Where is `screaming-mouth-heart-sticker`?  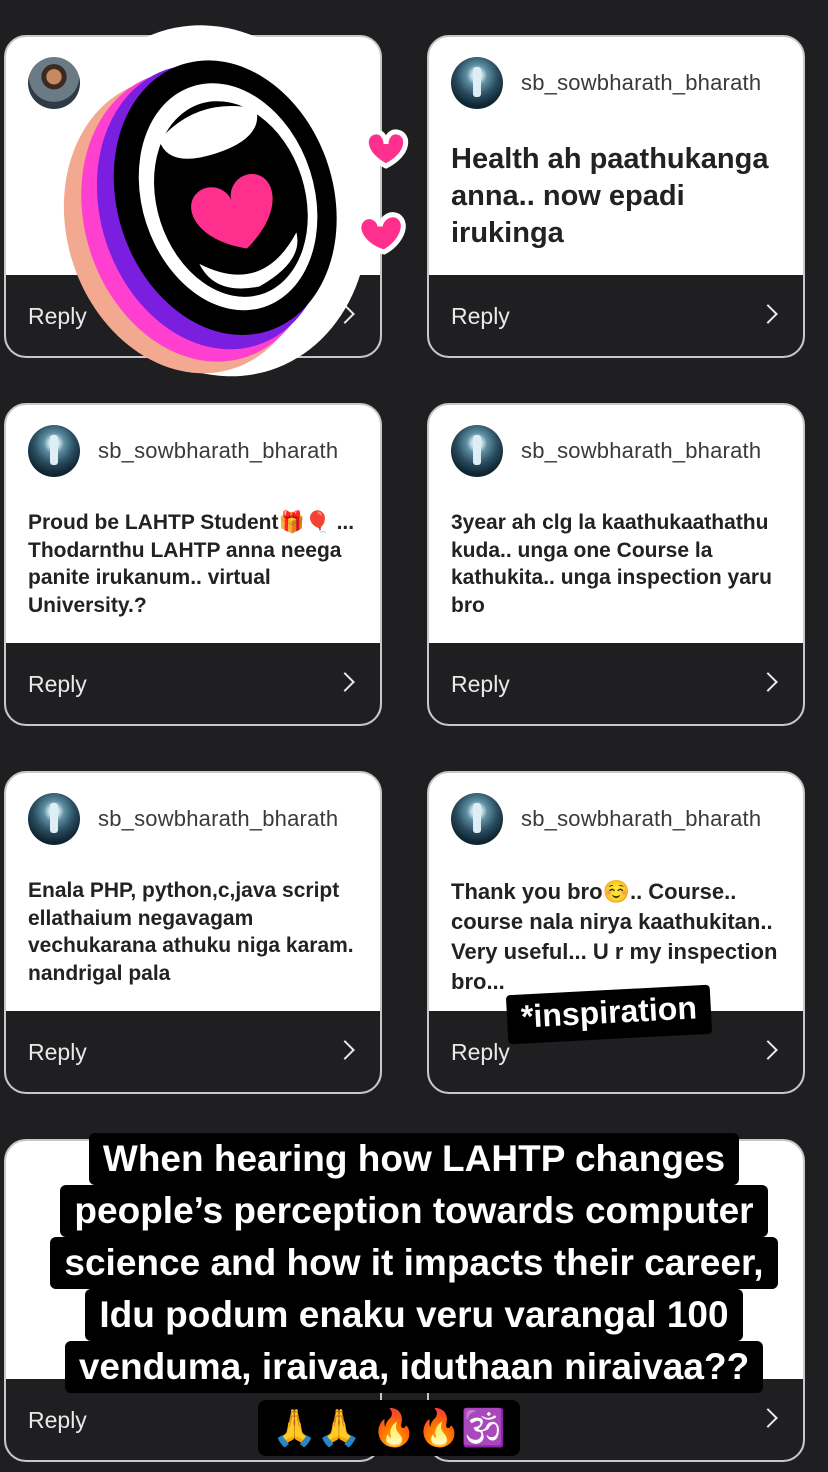
screaming-mouth-heart-sticker is located at coordinates (235, 201).